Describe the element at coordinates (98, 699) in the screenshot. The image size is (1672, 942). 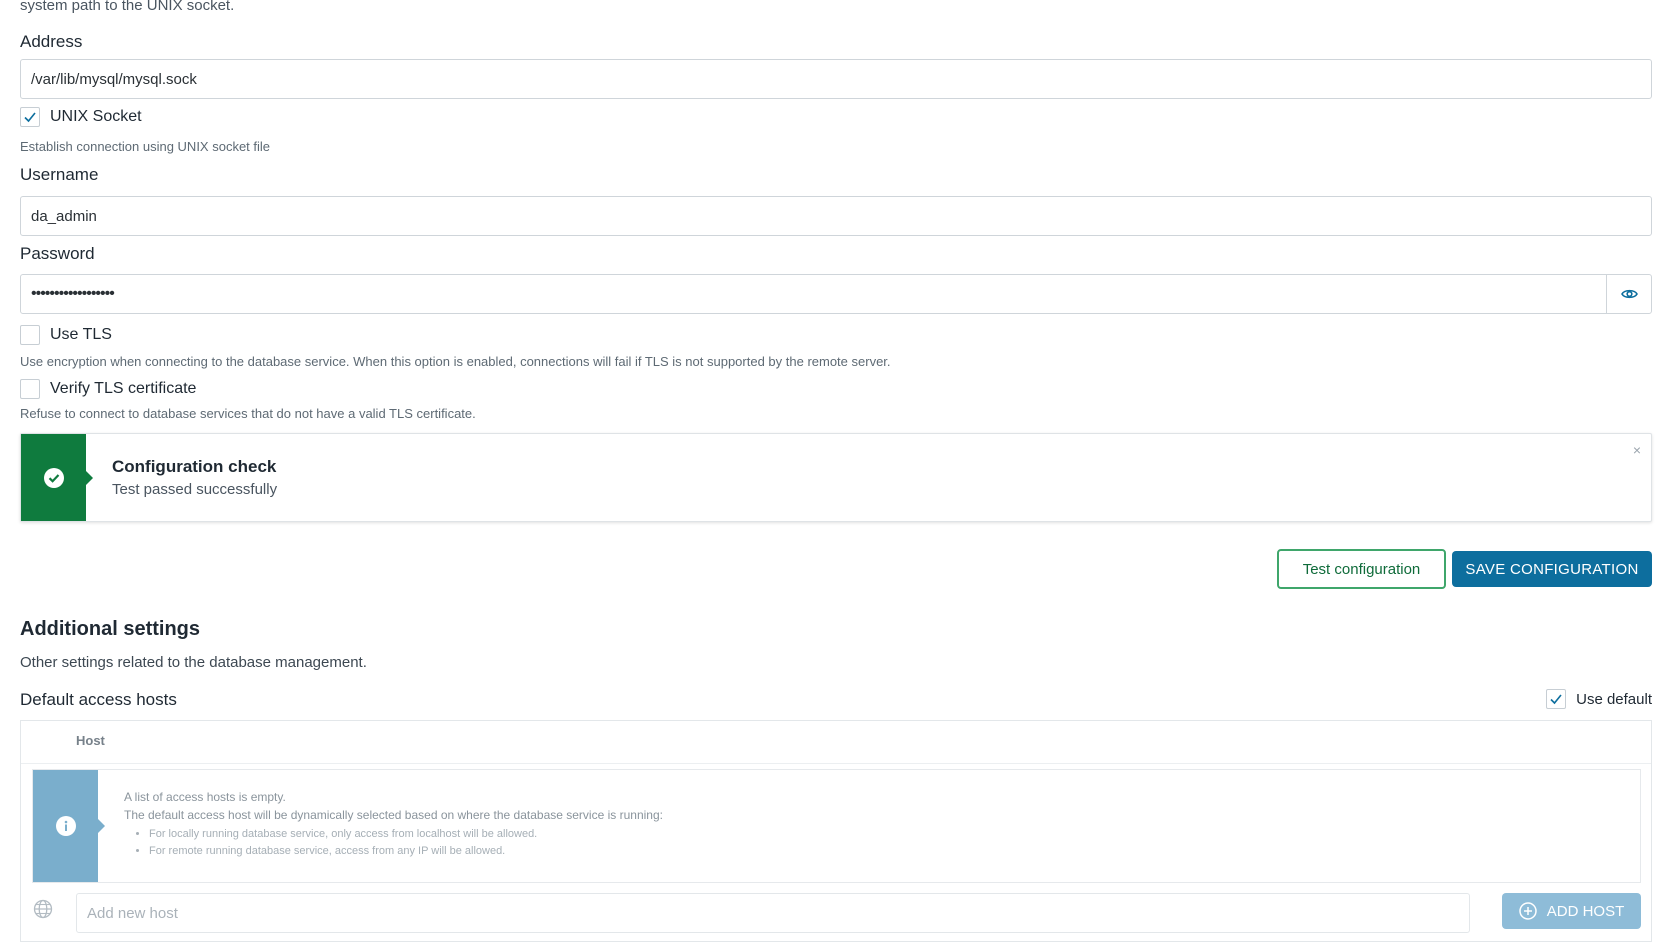
I see `default-access-hosts-label: Default access hosts` at that location.